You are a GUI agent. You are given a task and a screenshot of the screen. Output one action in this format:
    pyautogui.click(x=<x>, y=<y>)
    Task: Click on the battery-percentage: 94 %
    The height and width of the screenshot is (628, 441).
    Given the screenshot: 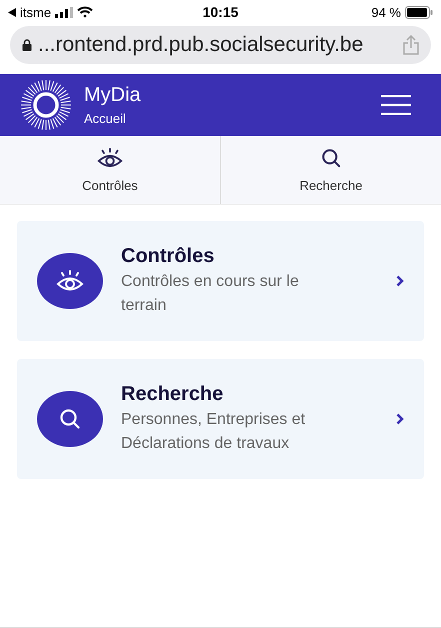 What is the action you would take?
    pyautogui.click(x=386, y=12)
    